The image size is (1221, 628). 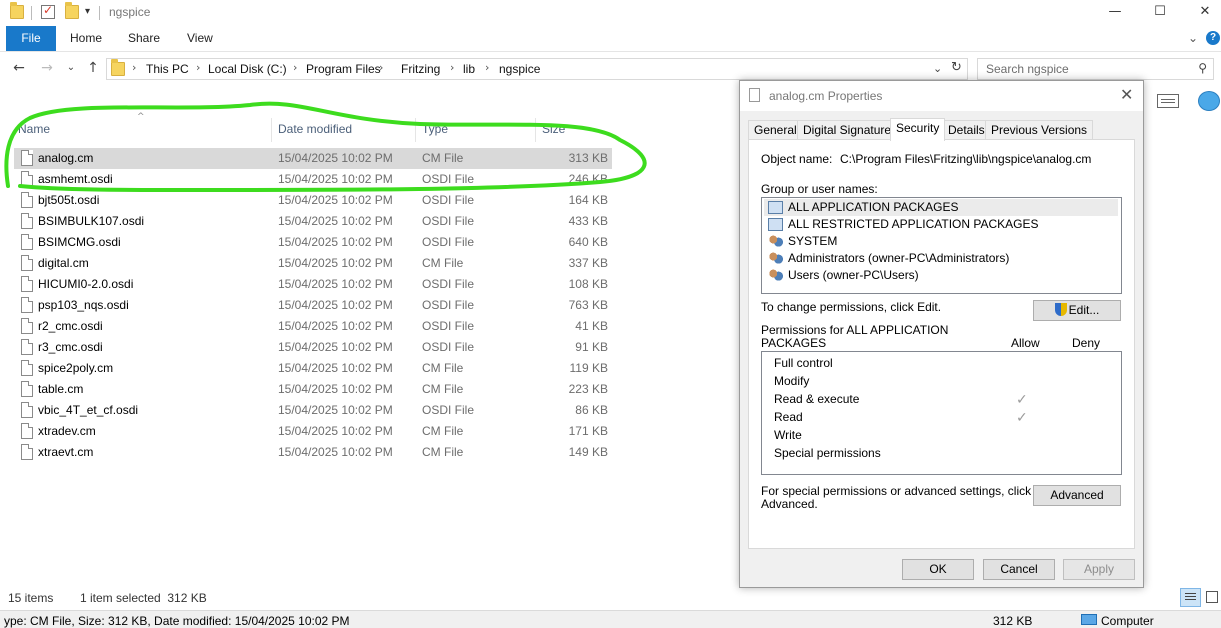 I want to click on breadcrumb-fritzing: Fritzing, so click(x=420, y=69).